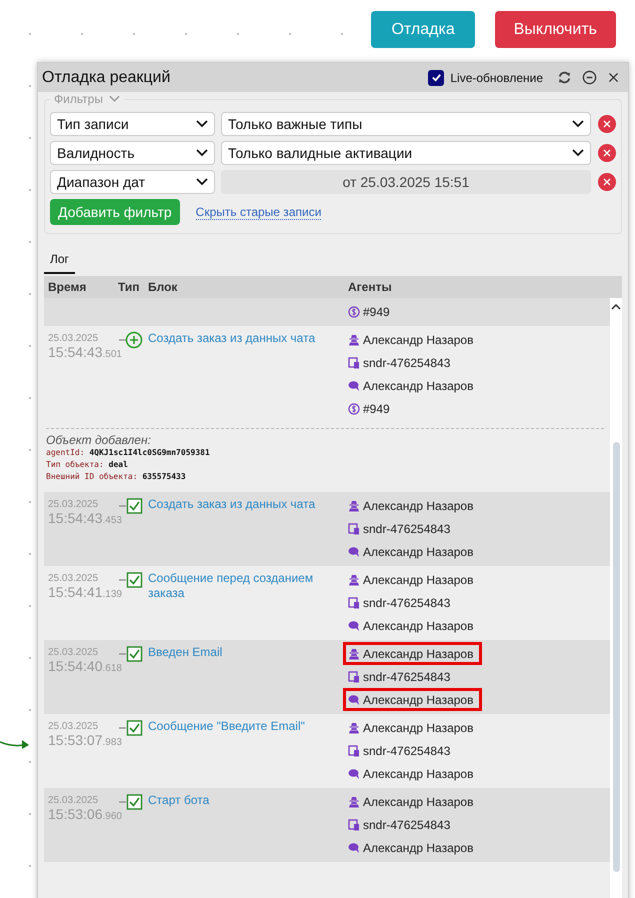  What do you see at coordinates (613, 77) in the screenshot?
I see `close-icon` at bounding box center [613, 77].